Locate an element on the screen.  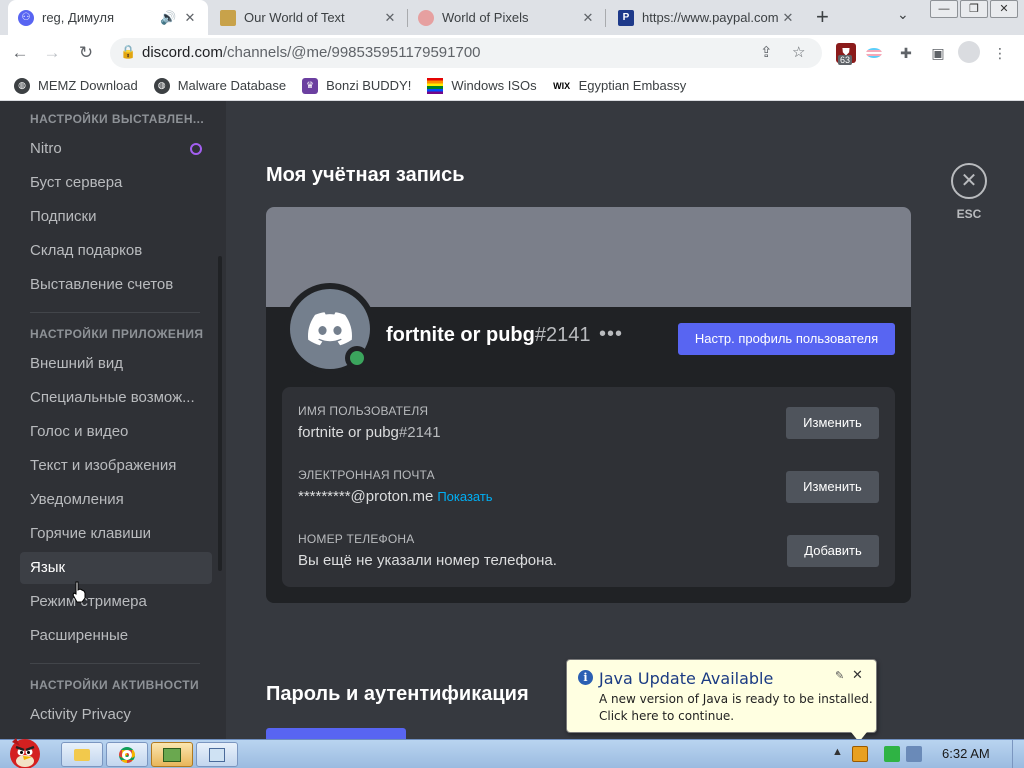
sidebar-header-activity: НАСТРОЙКИ АКТИВНОСТИ is located at coordinates (115, 685).